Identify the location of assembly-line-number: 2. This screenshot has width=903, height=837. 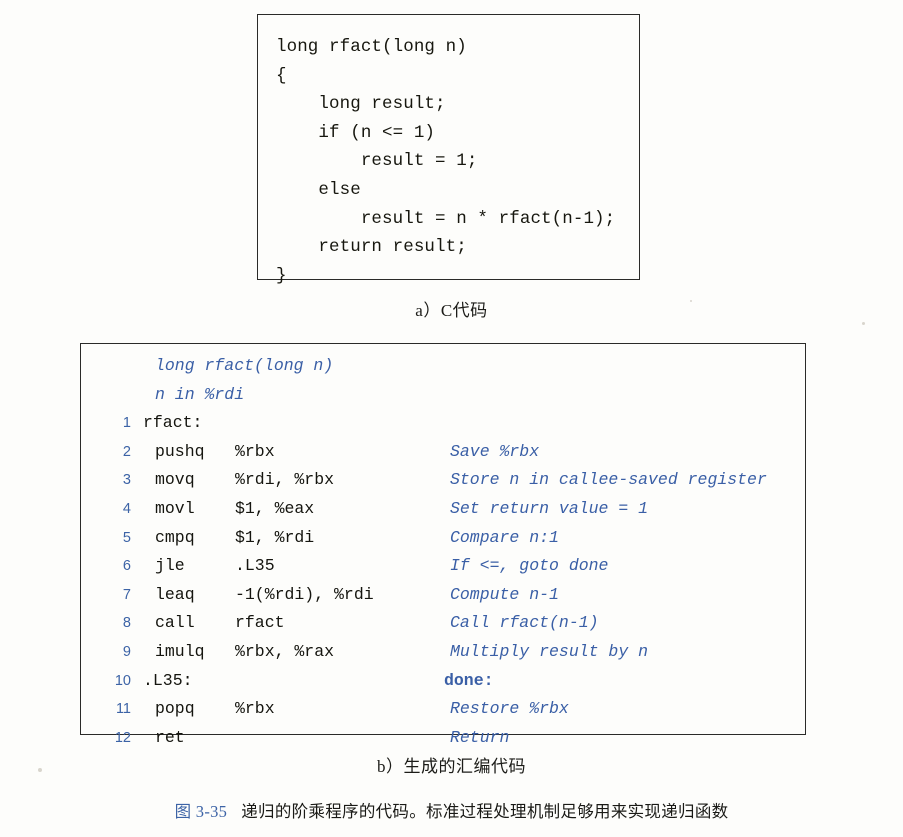
(126, 451).